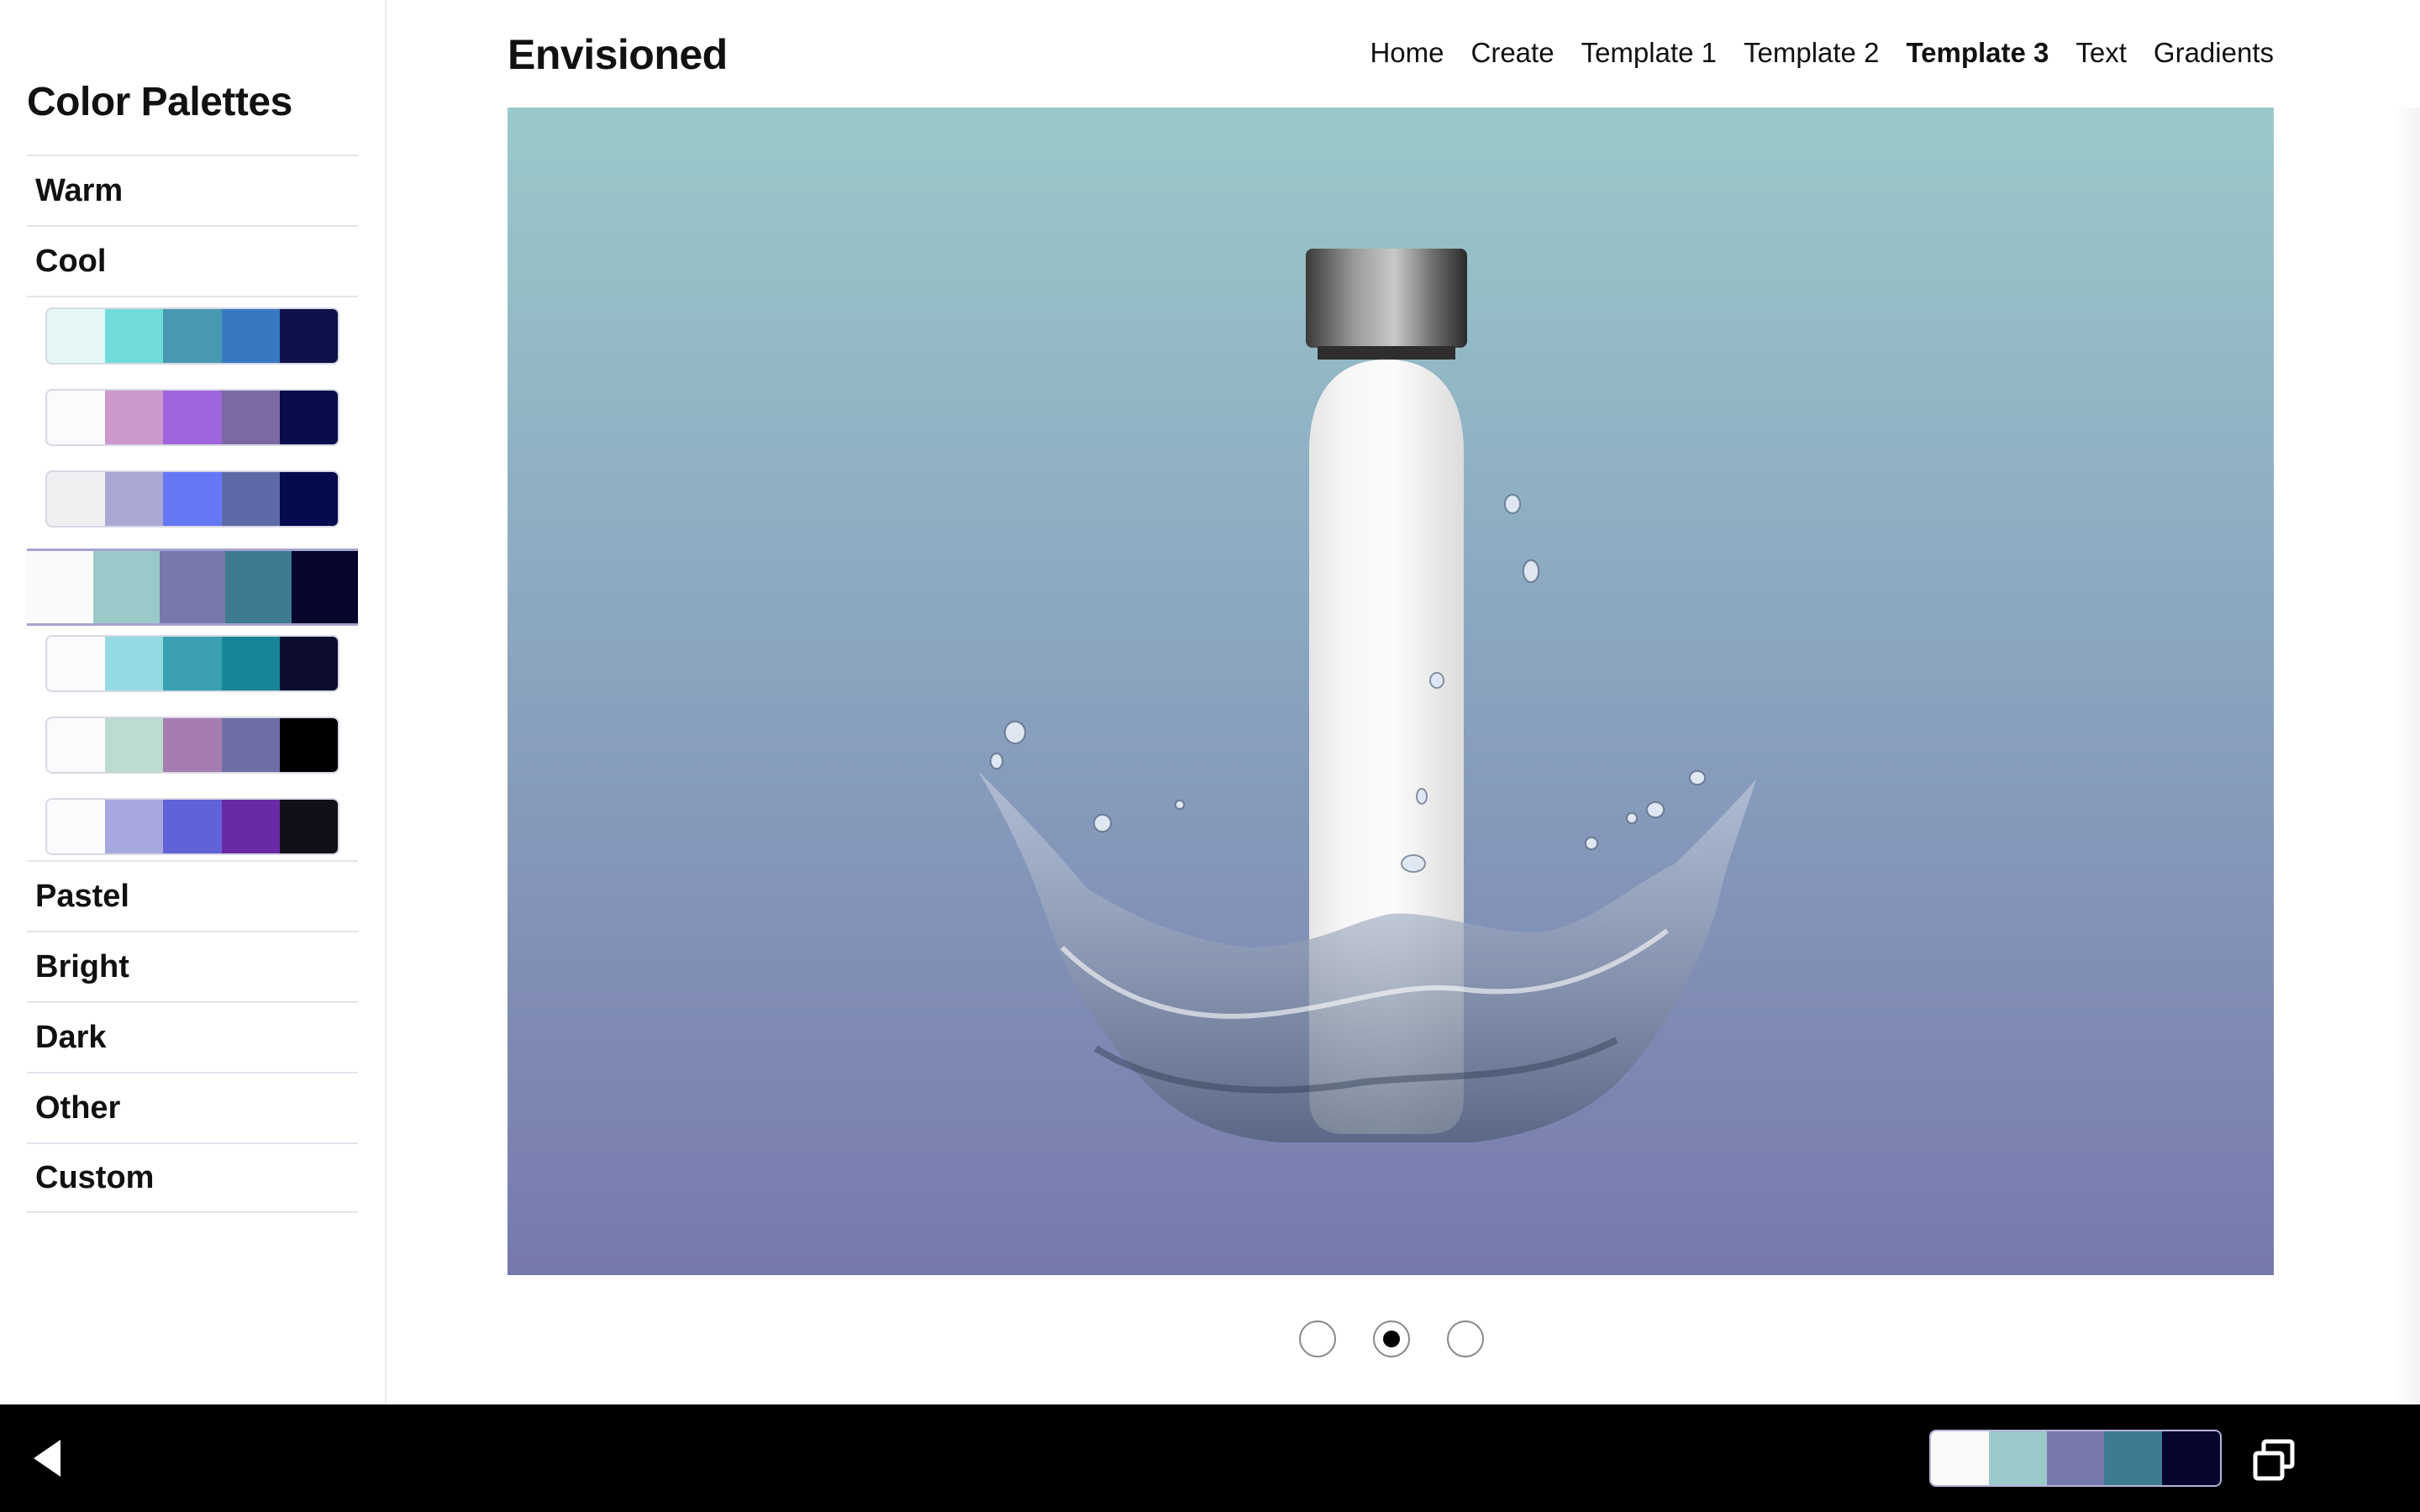 The image size is (2420, 1512). Describe the element at coordinates (192, 1177) in the screenshot. I see `category-custom: Custom` at that location.